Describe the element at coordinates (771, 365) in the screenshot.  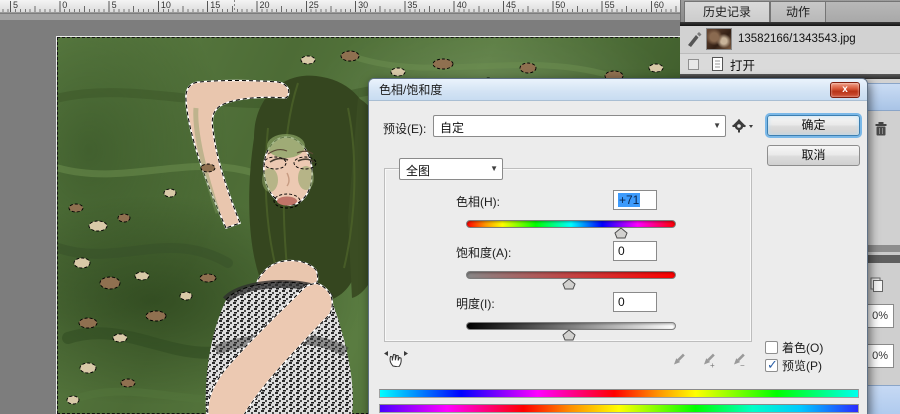
I see `preview-checkbox` at that location.